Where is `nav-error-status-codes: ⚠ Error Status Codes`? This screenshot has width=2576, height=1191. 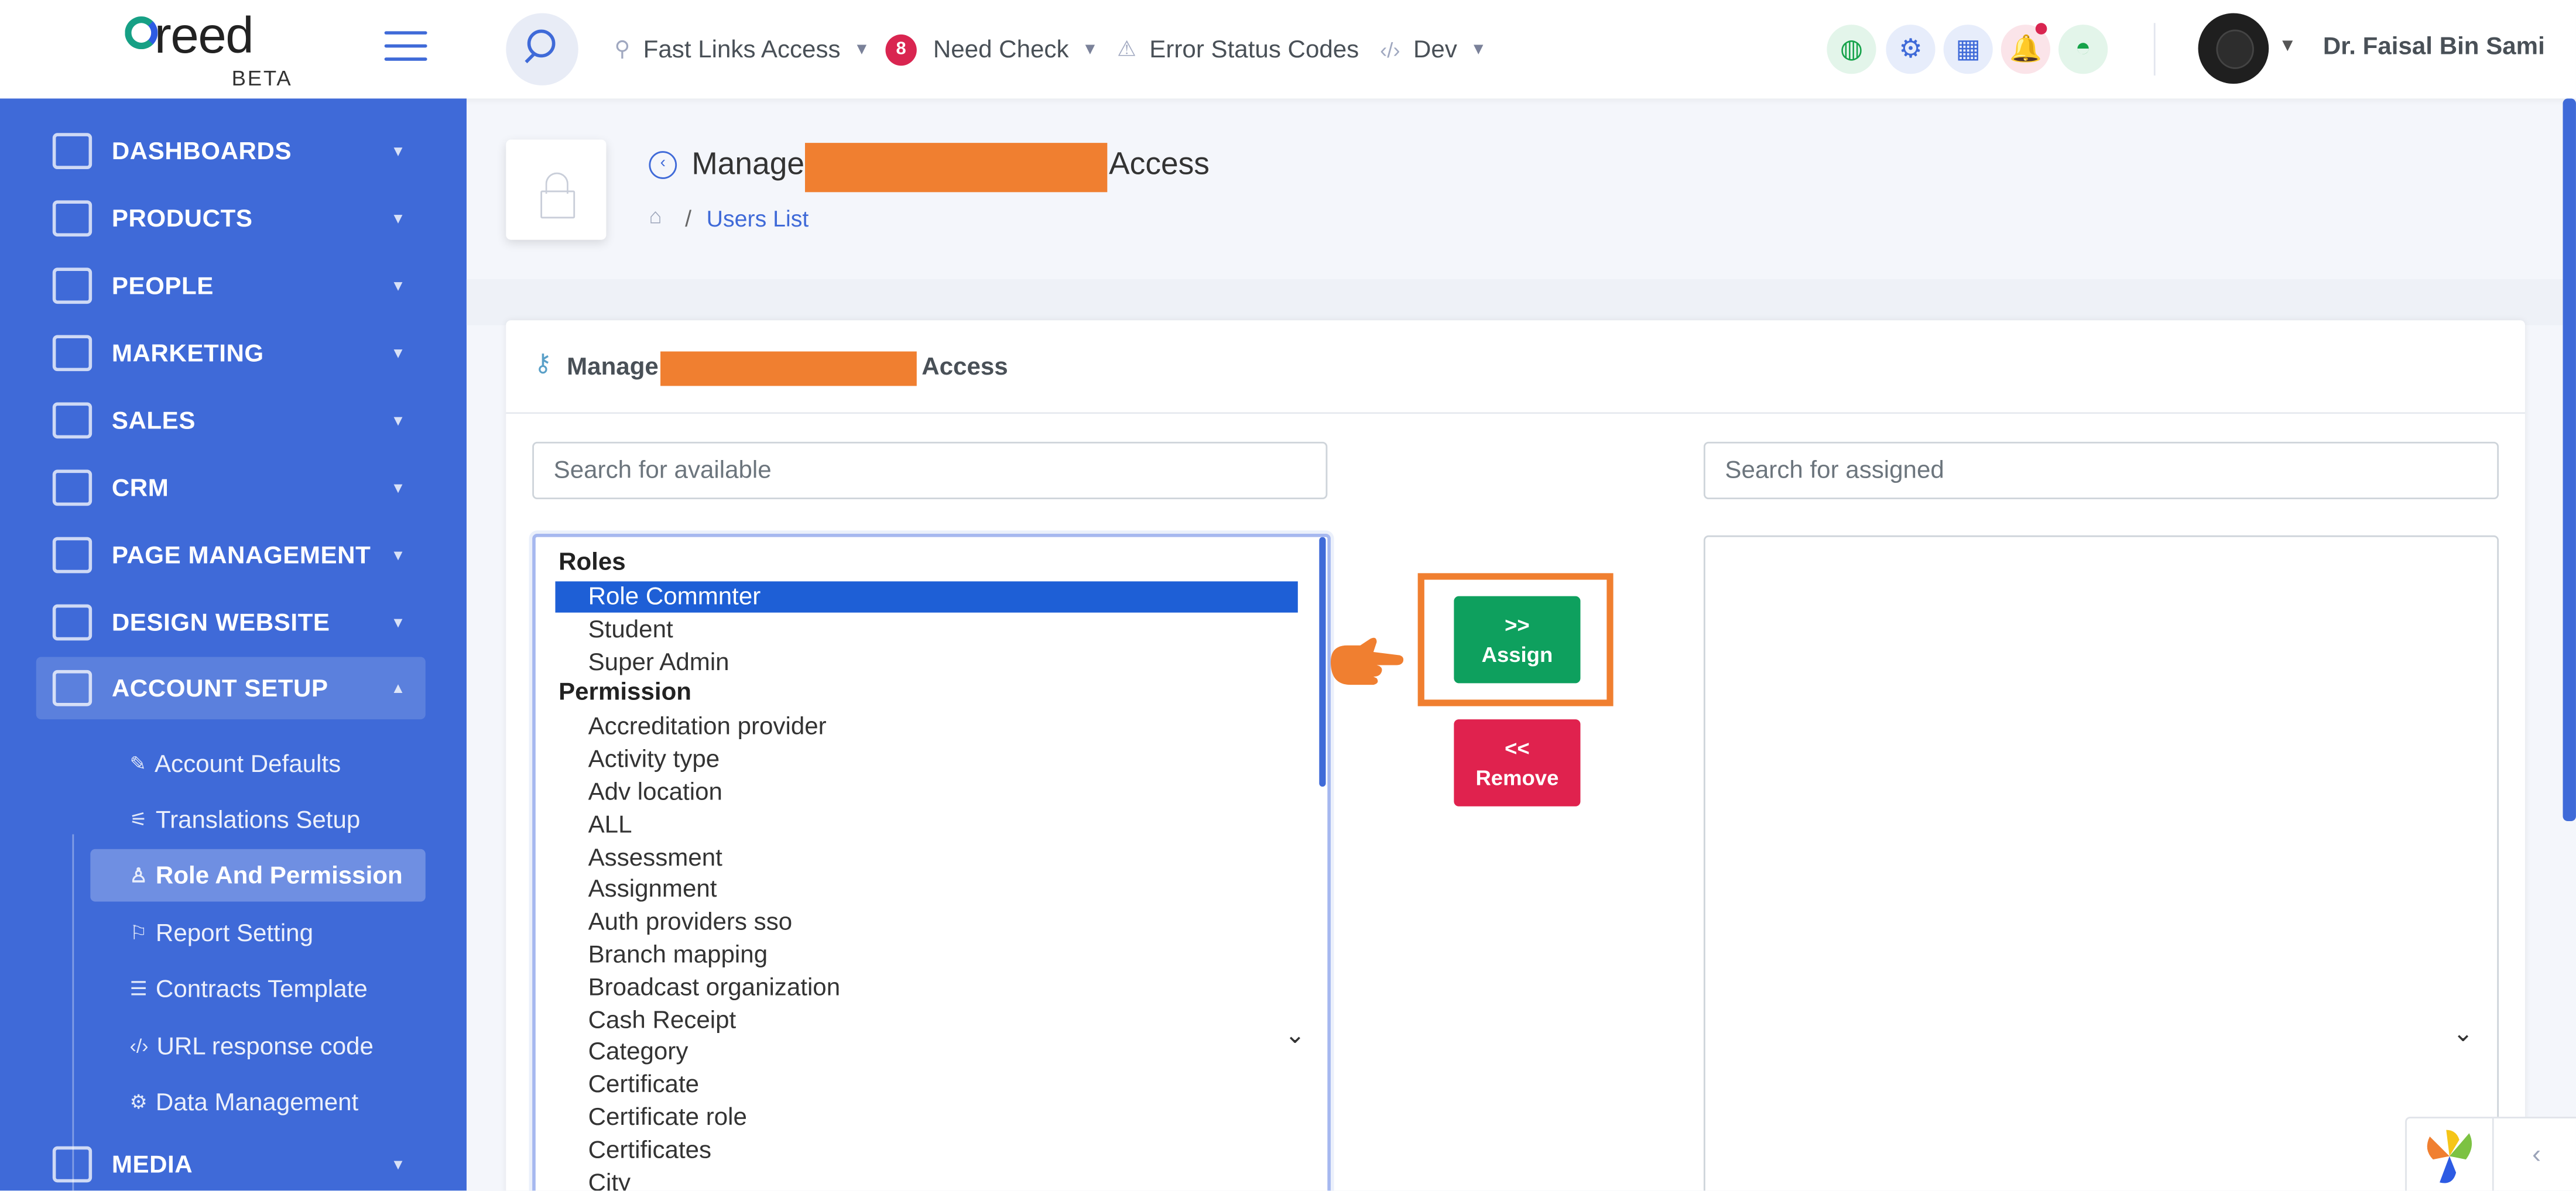 nav-error-status-codes: ⚠ Error Status Codes is located at coordinates (1238, 49).